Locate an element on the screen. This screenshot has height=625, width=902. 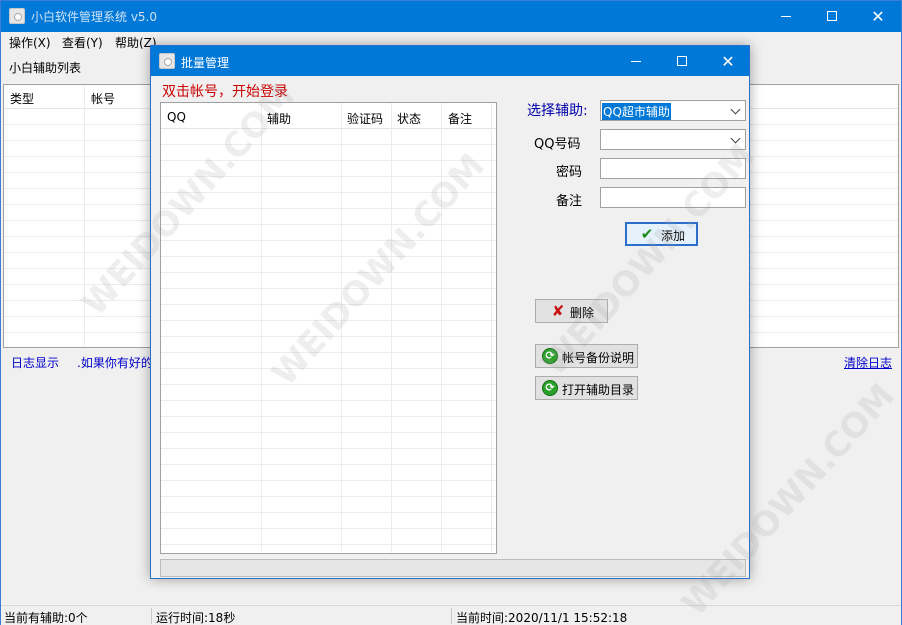
menu-operate: 操作(X) is located at coordinates (30, 42).